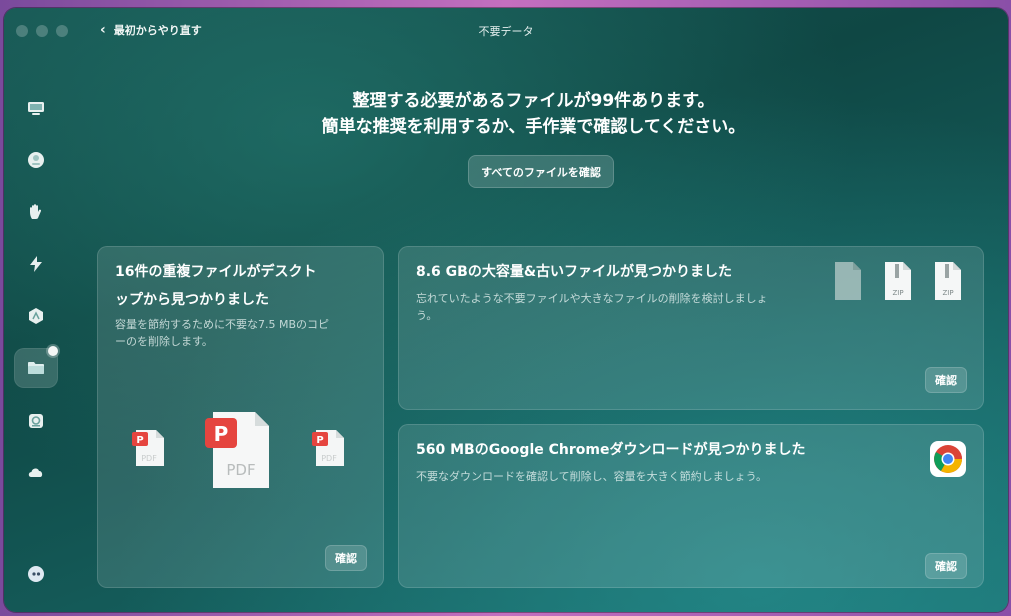 This screenshot has height=616, width=1011. Describe the element at coordinates (192, 300) in the screenshot. I see `duplicates-title-line-2: ップから見つかりました` at that location.